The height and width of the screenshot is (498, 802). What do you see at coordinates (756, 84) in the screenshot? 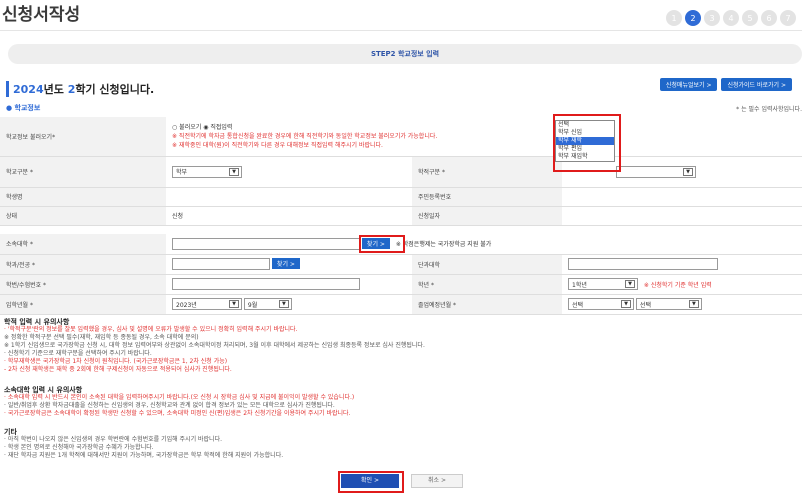
I see `guide-button: 신청가이드 바로가기 >` at bounding box center [756, 84].